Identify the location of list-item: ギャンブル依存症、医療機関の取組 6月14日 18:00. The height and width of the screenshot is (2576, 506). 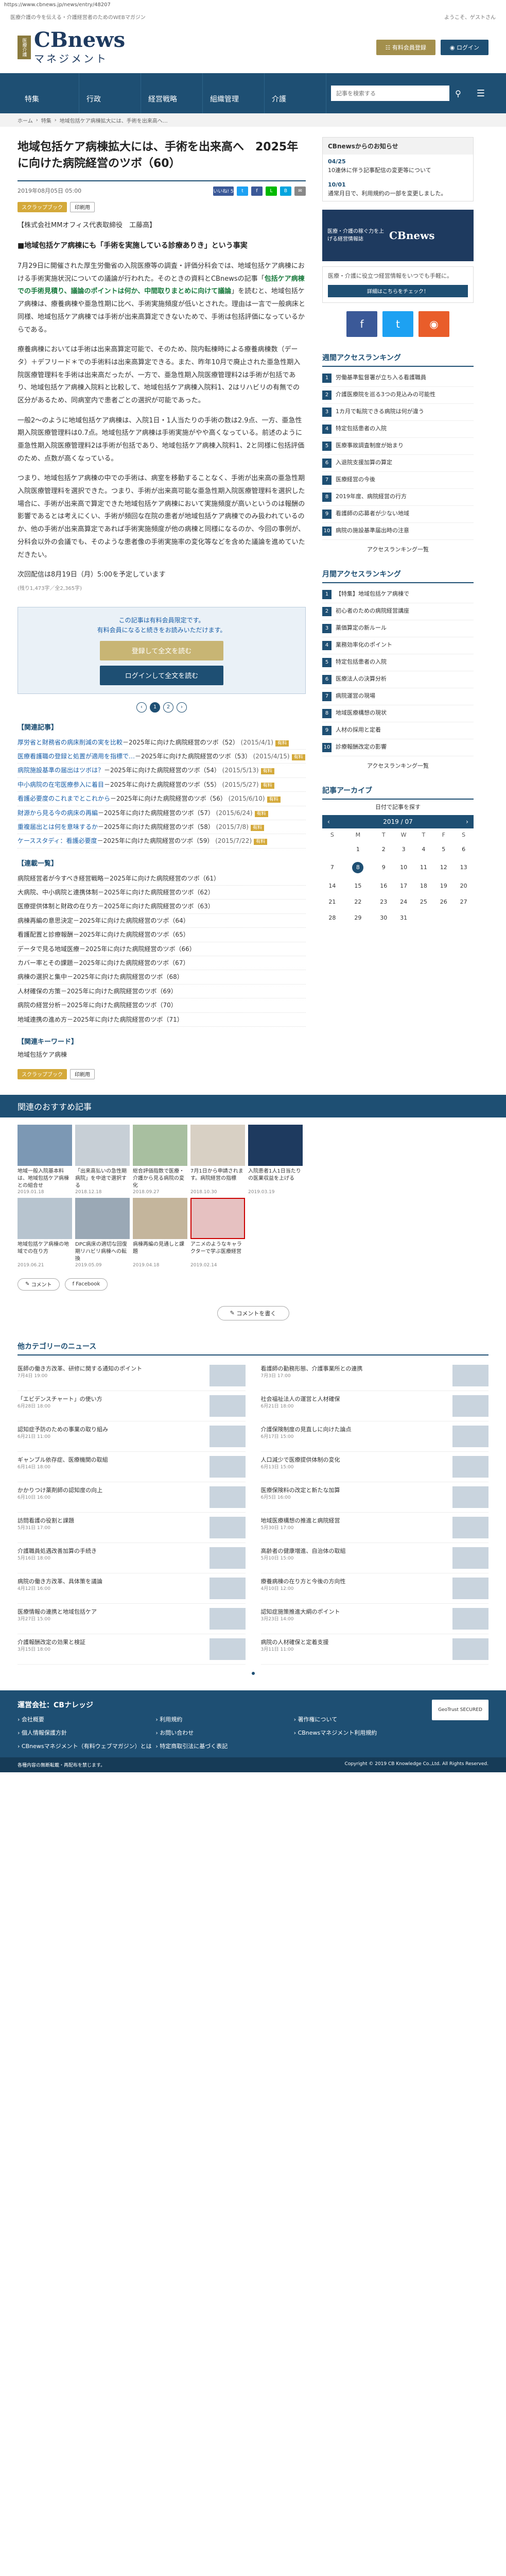
(132, 1467).